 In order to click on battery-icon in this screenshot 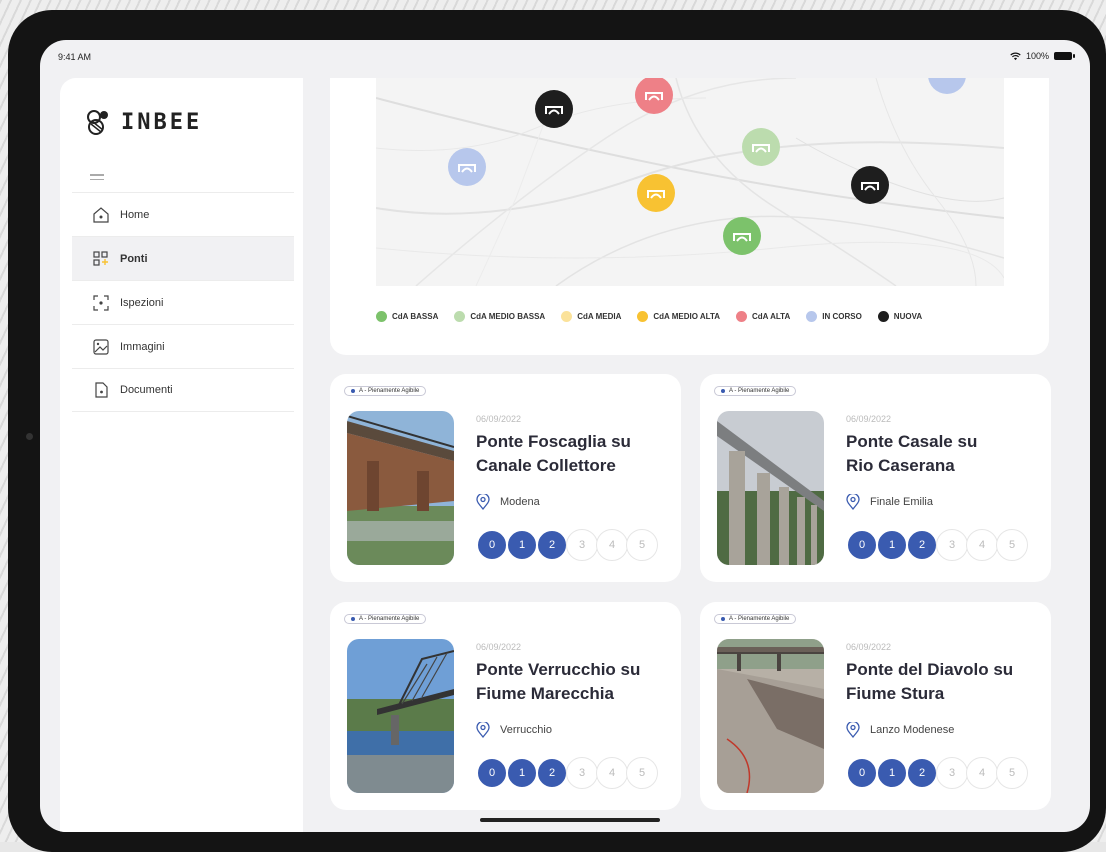, I will do `click(1064, 56)`.